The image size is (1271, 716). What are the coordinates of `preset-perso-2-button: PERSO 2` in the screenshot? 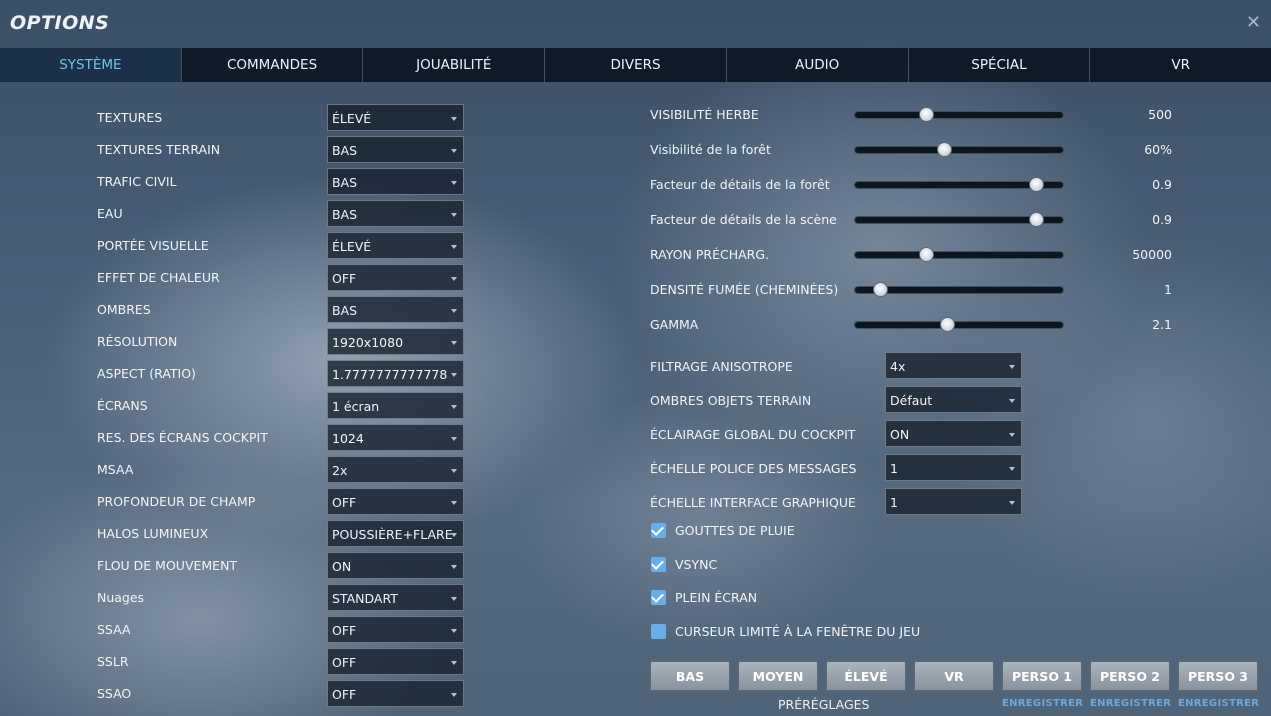 It's located at (1130, 676).